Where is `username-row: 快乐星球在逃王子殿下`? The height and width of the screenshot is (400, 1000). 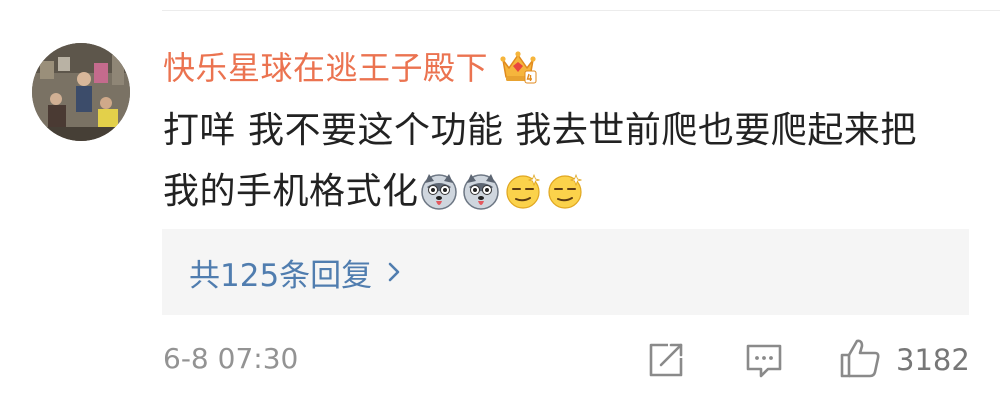 username-row: 快乐星球在逃王子殿下 is located at coordinates (350, 66).